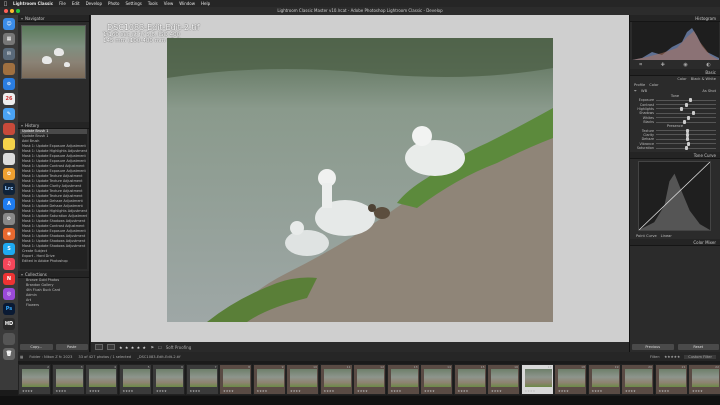 This screenshot has width=720, height=405. I want to click on photoshop-icon: Ps, so click(9, 309).